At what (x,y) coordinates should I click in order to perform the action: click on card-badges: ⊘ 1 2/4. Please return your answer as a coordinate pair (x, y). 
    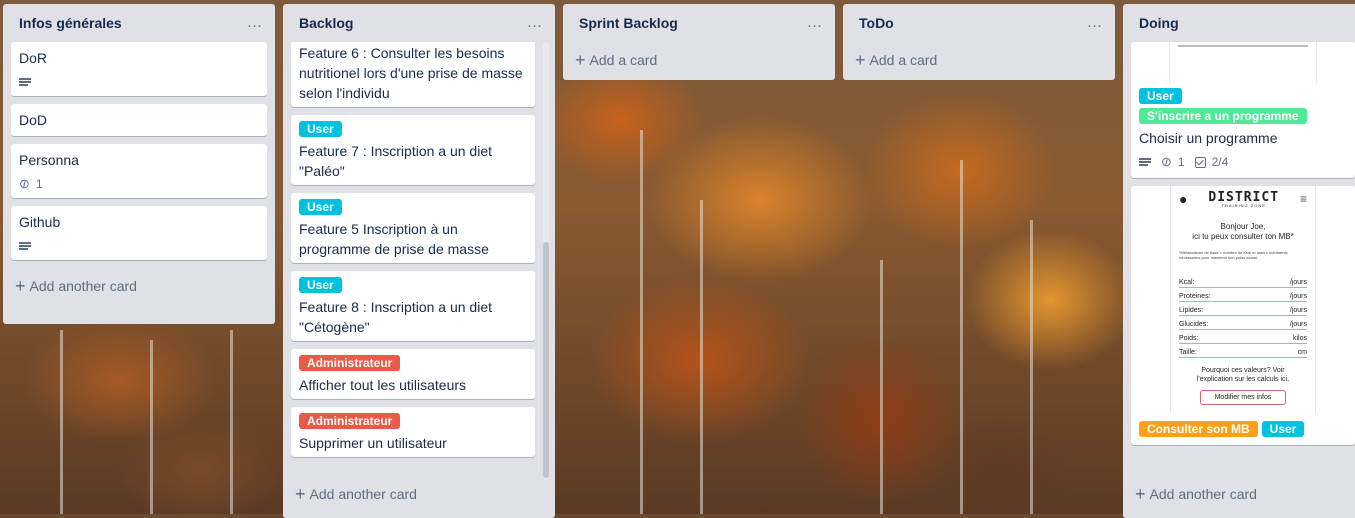
    Looking at the image, I should click on (1243, 162).